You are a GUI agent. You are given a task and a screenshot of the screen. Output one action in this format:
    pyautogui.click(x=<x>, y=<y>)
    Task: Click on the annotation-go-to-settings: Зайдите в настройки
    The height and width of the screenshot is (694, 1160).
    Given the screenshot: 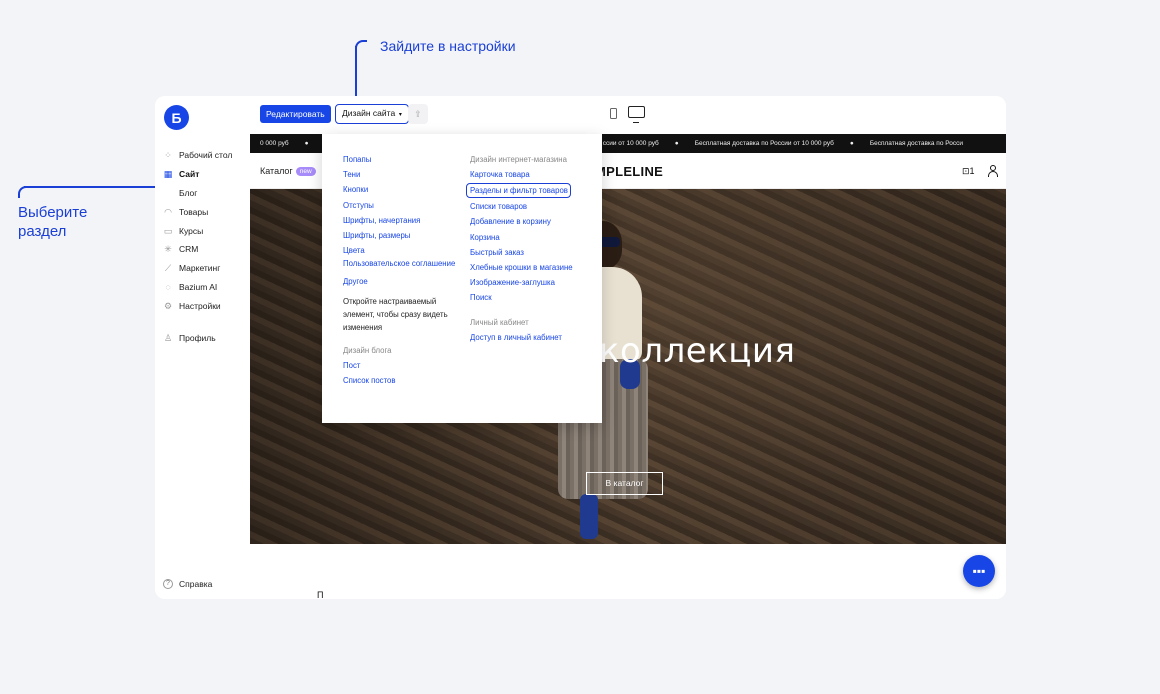 What is the action you would take?
    pyautogui.click(x=448, y=46)
    